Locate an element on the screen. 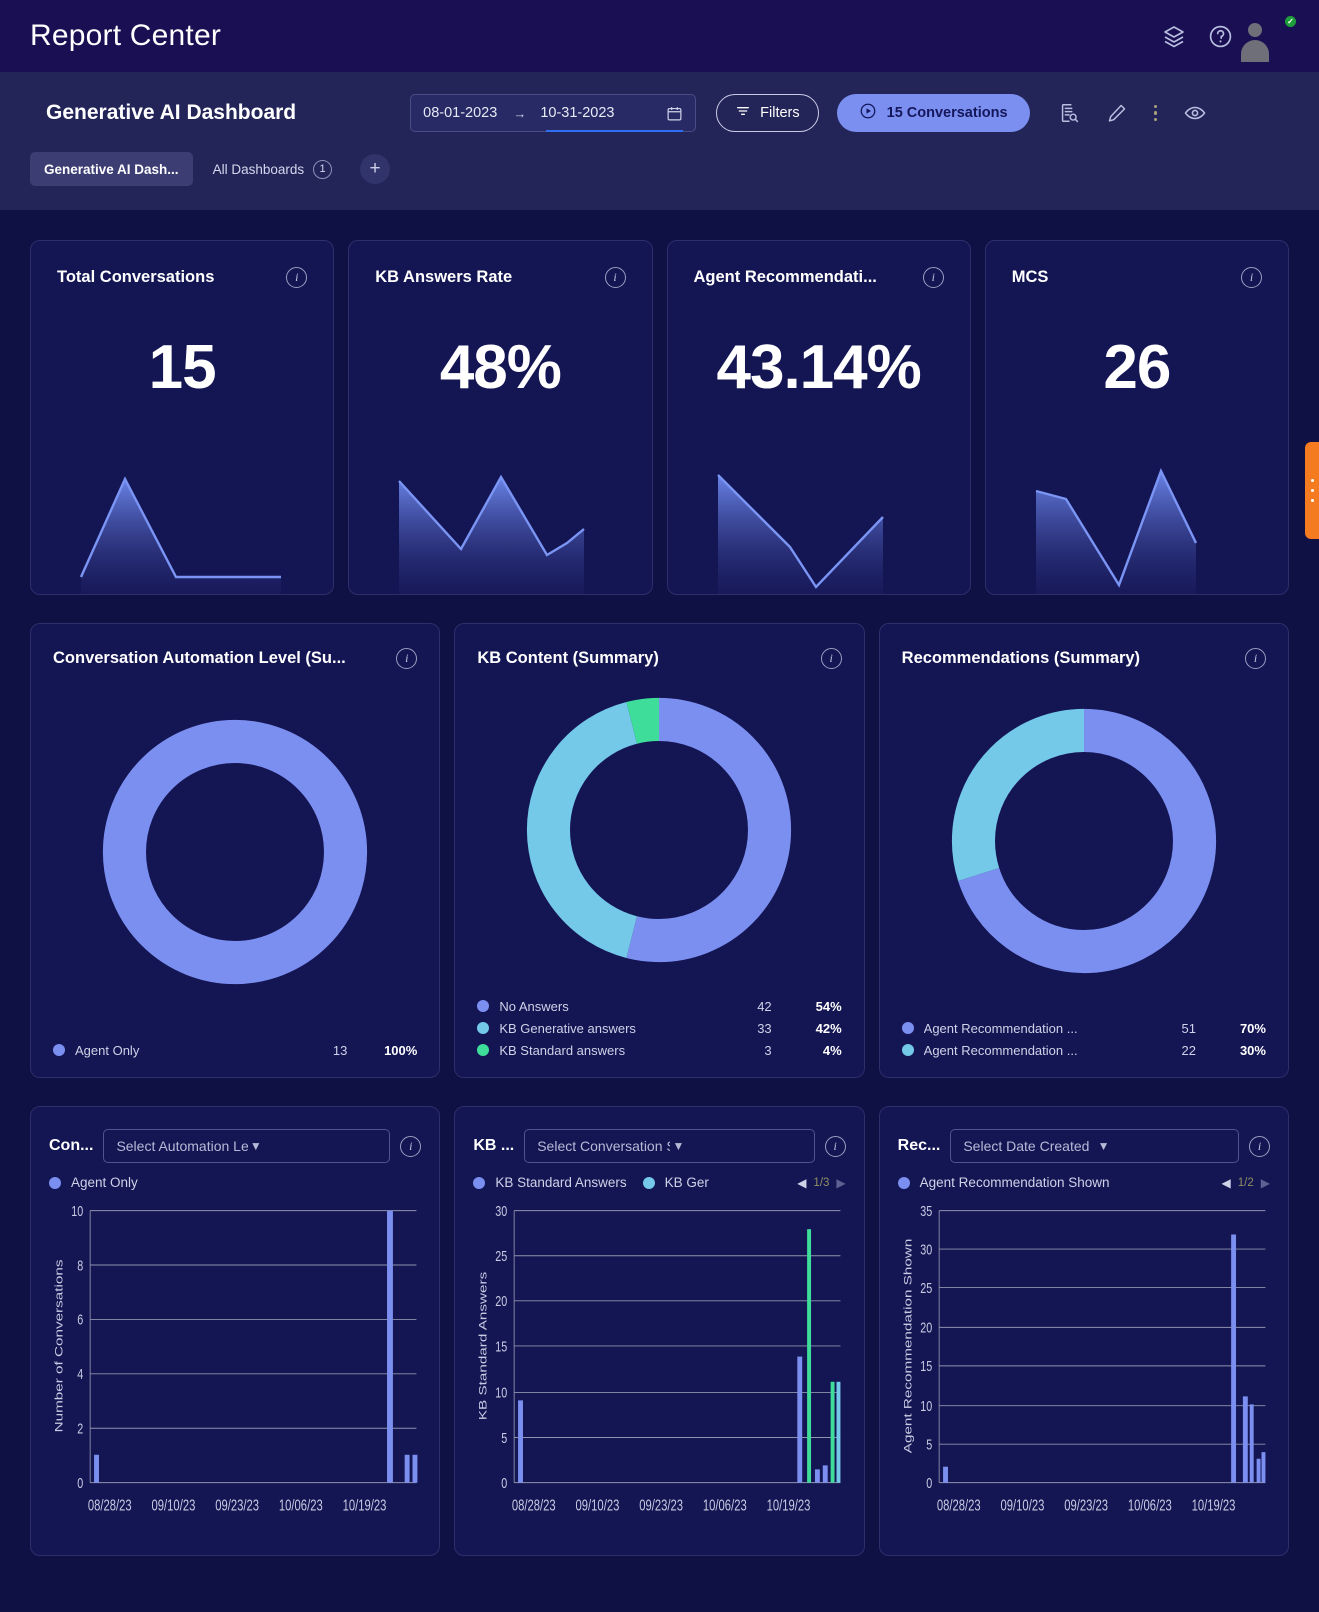 The height and width of the screenshot is (1612, 1319). top-bar-actions: ✓ is located at coordinates (1230, 35).